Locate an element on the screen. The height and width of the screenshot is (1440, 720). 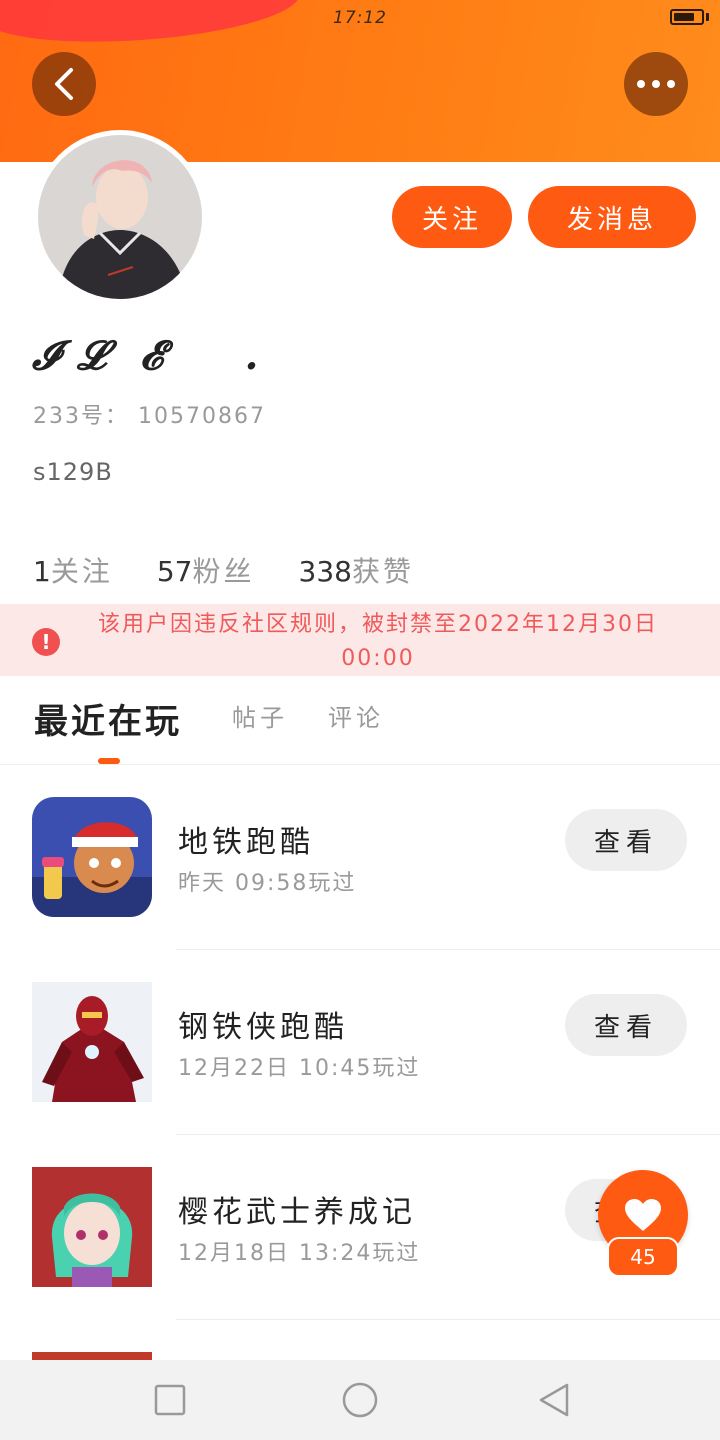
user-bio: s129B is located at coordinates (73, 472).